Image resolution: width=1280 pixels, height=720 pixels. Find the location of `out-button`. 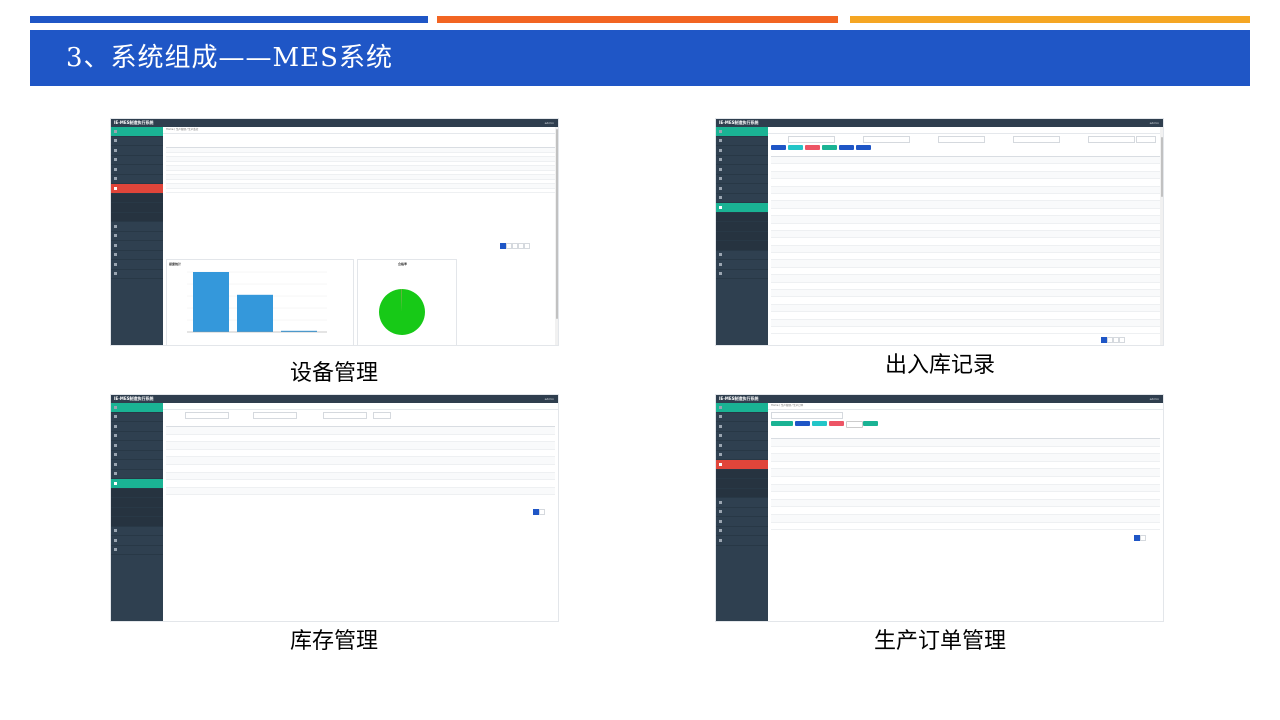

out-button is located at coordinates (863, 147).